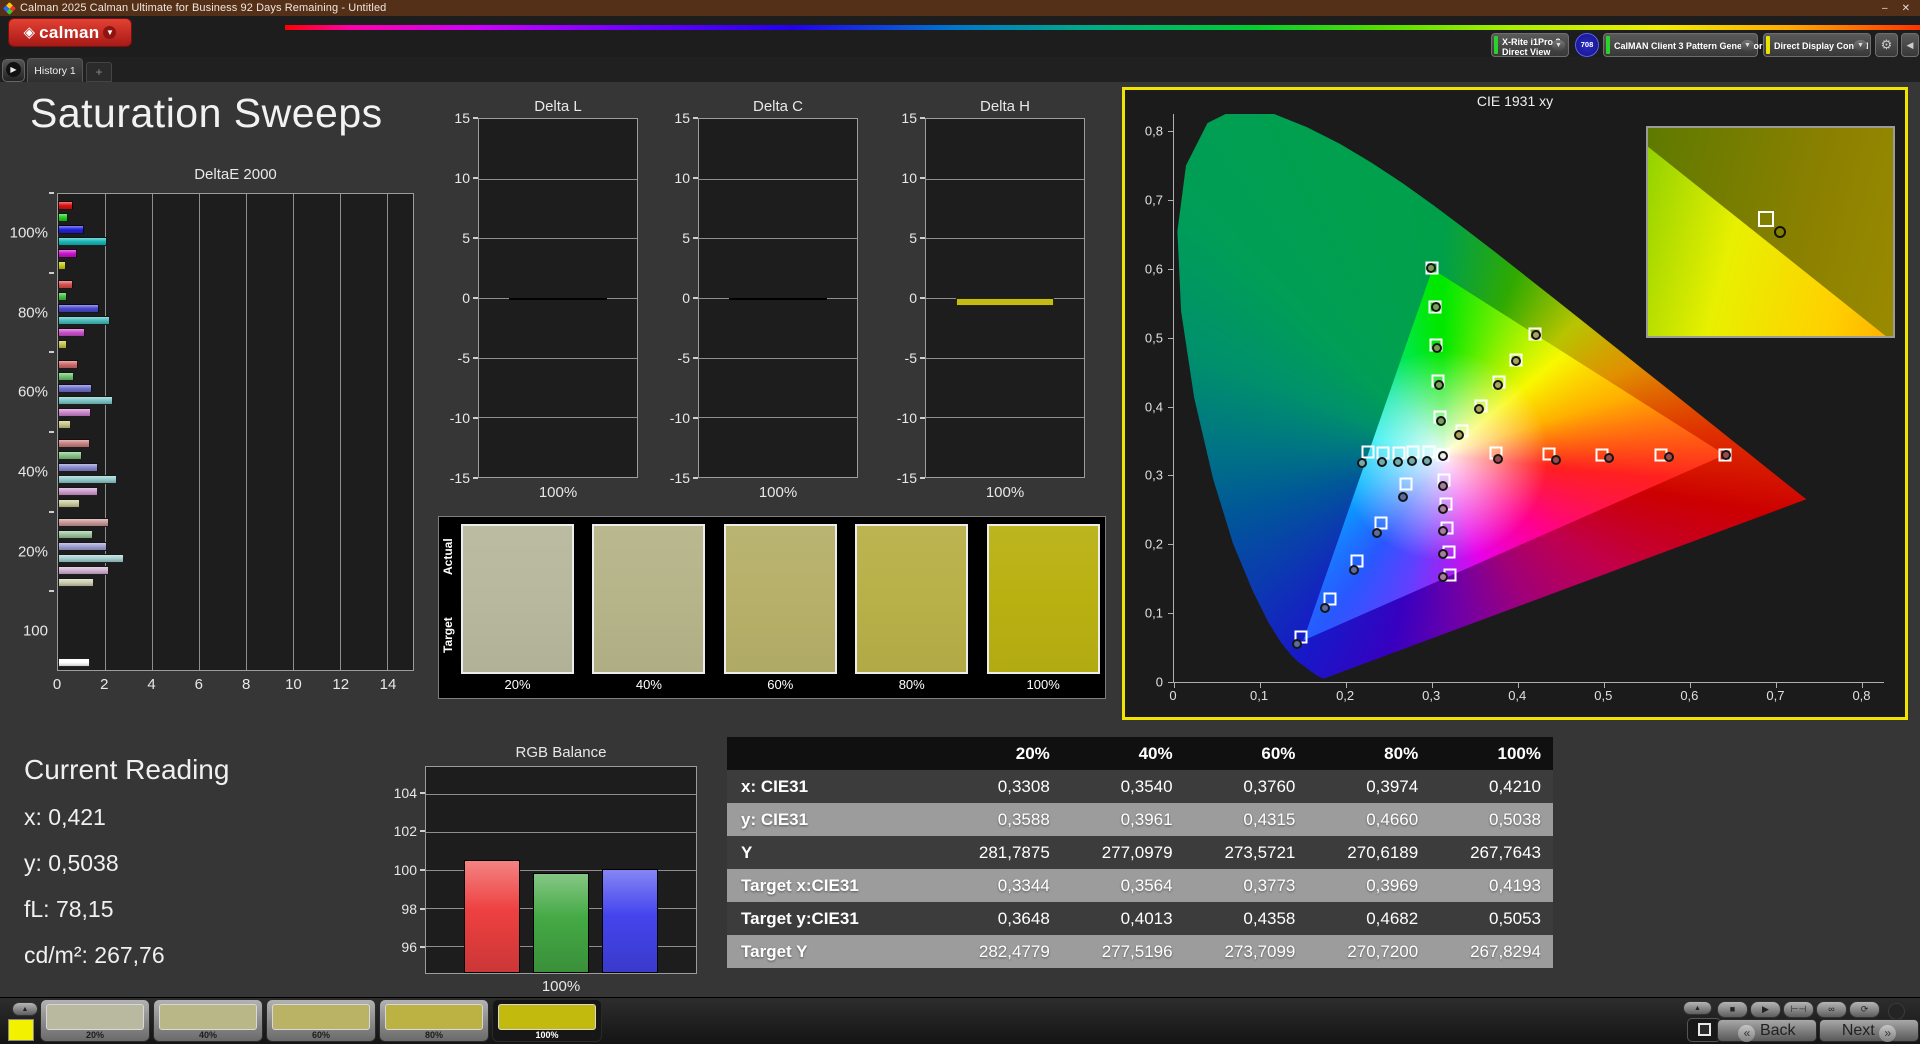  Describe the element at coordinates (208, 1020) in the screenshot. I see `pattern-thumbnail: 40%` at that location.